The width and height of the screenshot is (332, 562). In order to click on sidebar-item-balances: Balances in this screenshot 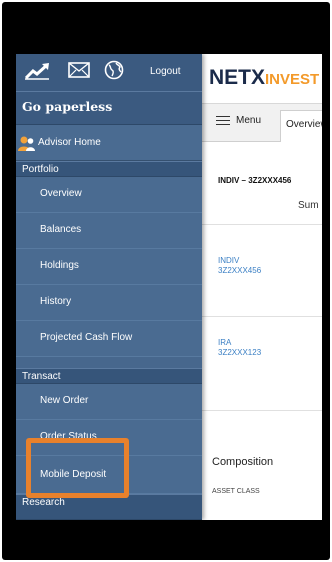, I will do `click(109, 231)`.